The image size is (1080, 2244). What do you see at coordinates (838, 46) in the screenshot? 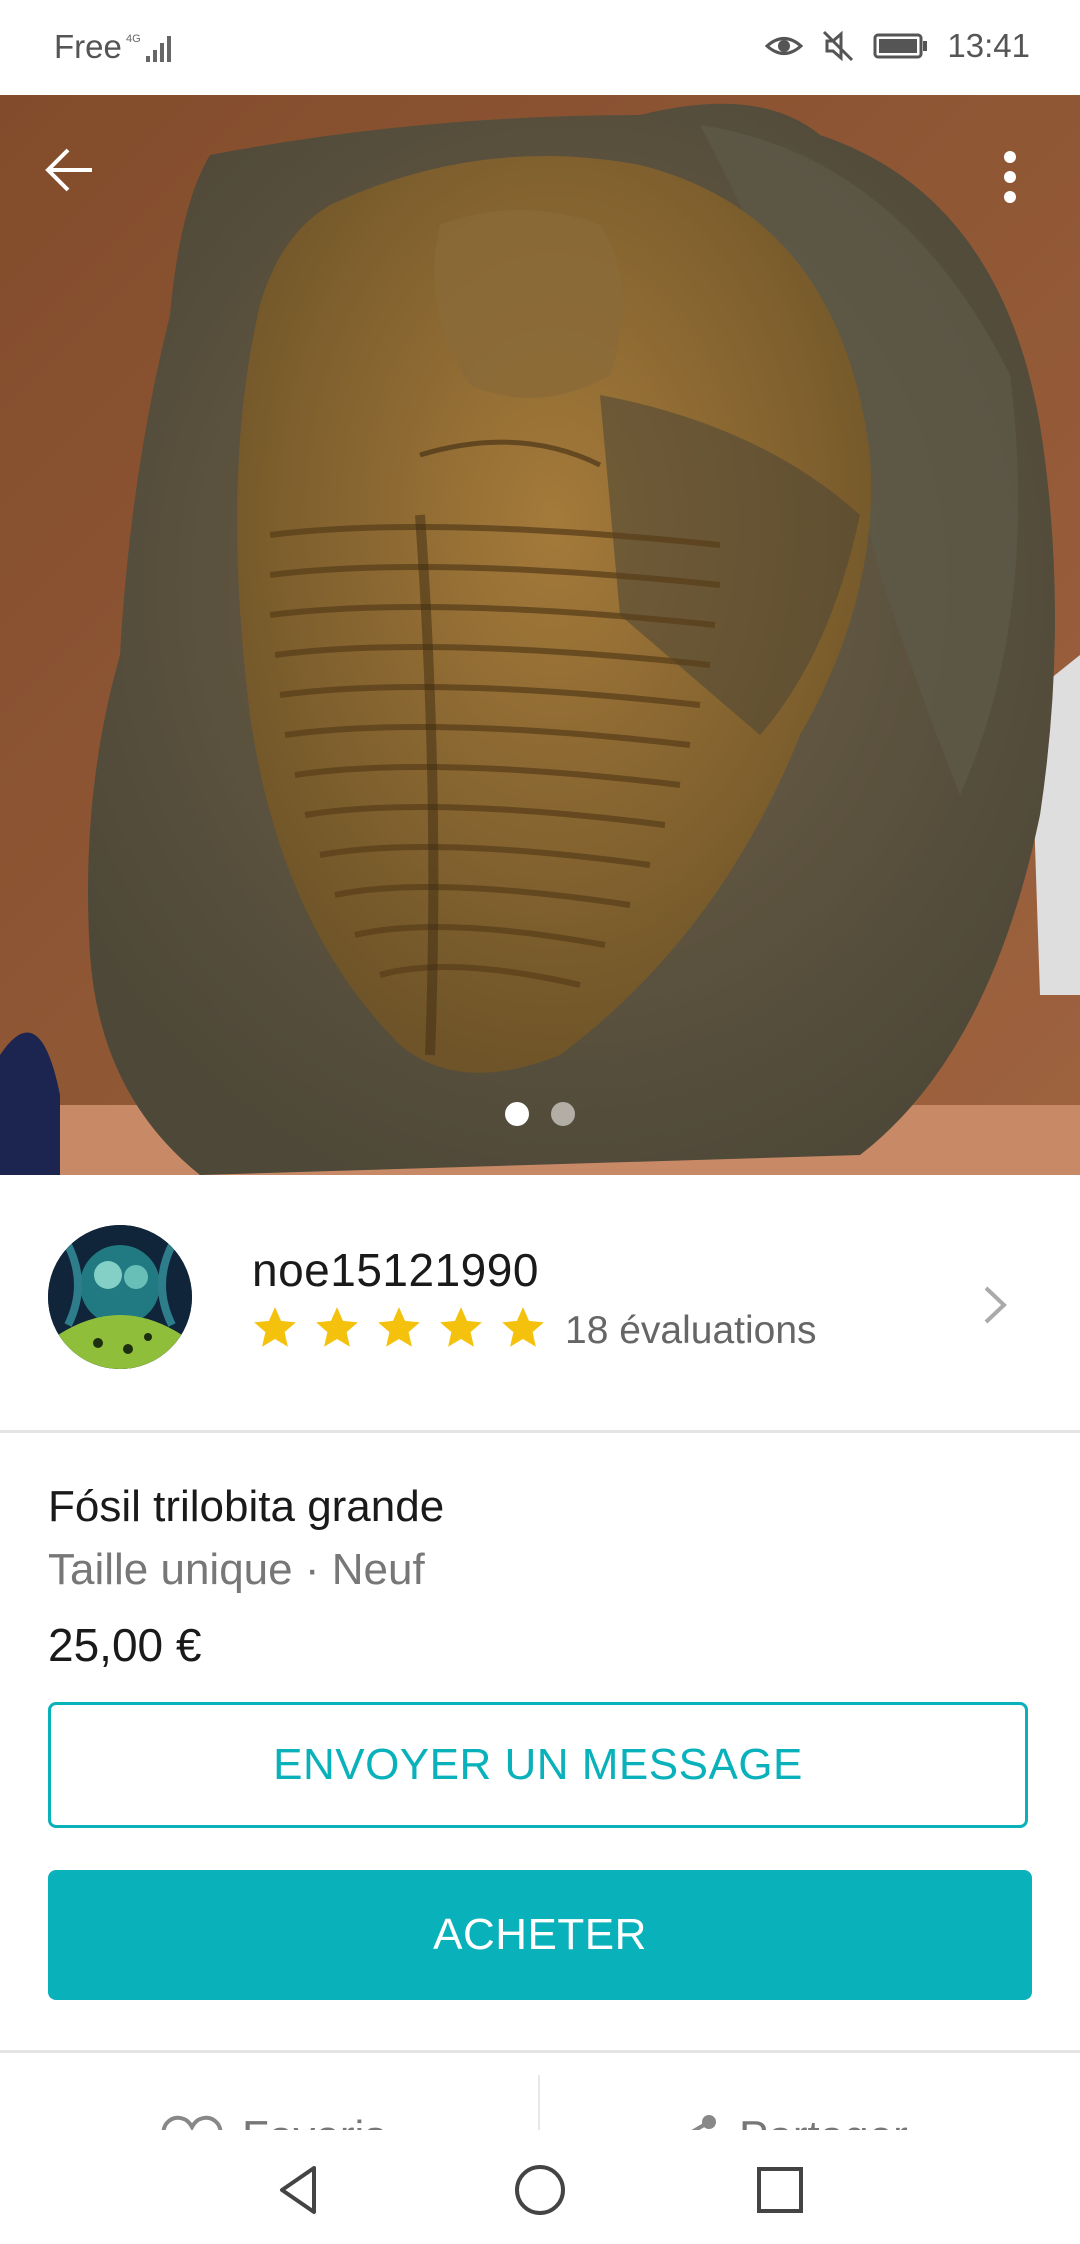
I see `mute-icon` at bounding box center [838, 46].